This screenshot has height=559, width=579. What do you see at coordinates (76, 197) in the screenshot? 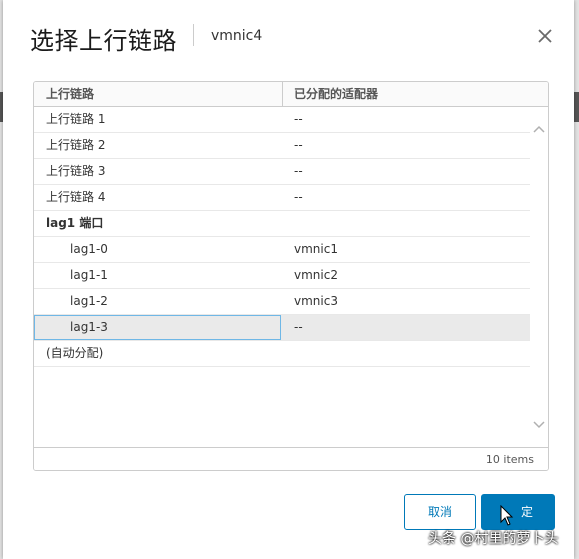
I see `uplink-cell: 上行链路 4` at bounding box center [76, 197].